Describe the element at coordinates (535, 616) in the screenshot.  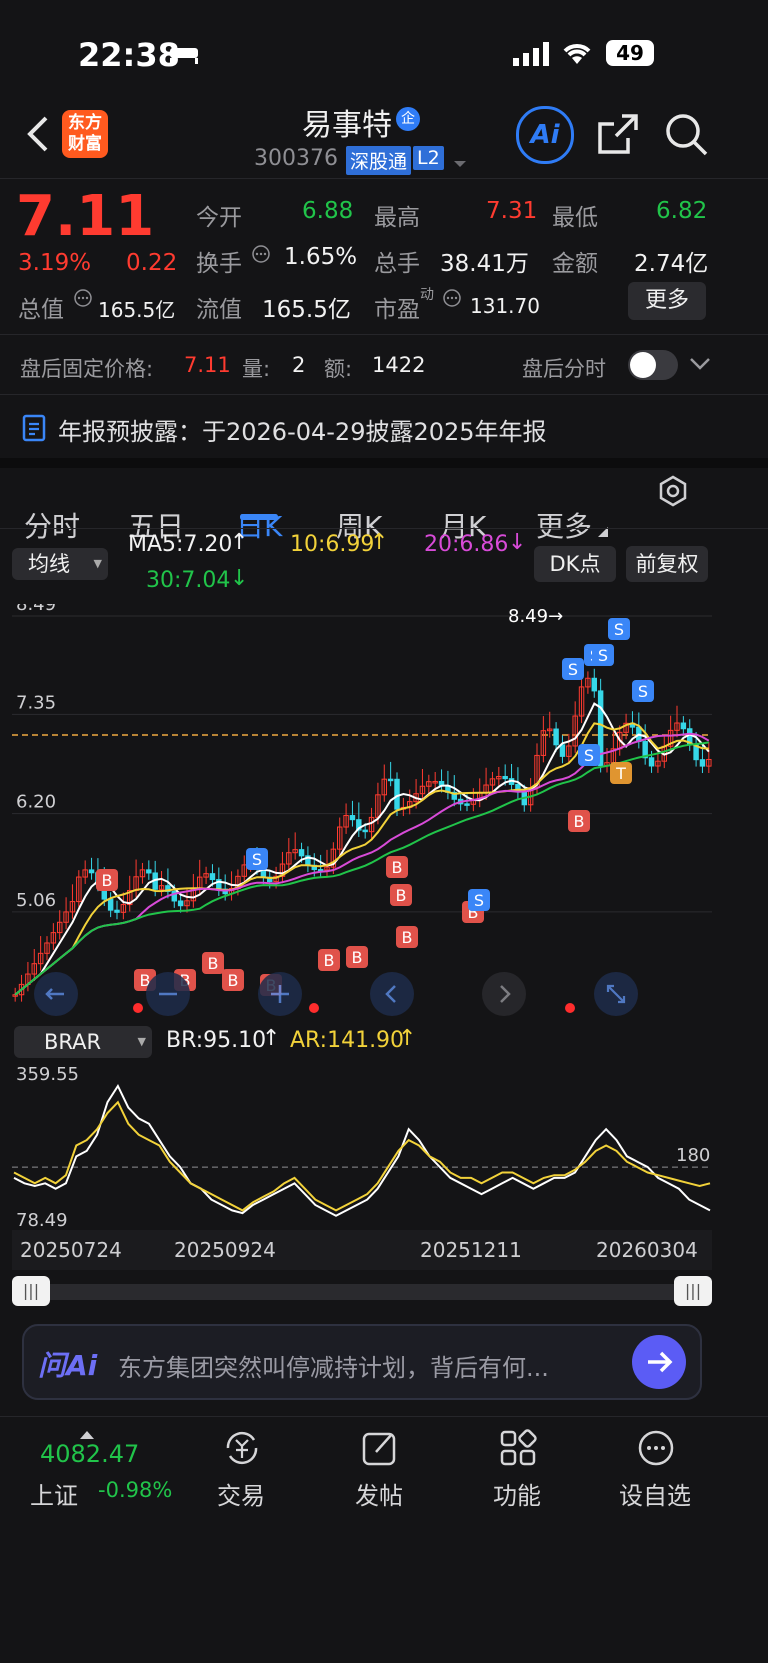
I see `max-price-annotation: 8.49→` at that location.